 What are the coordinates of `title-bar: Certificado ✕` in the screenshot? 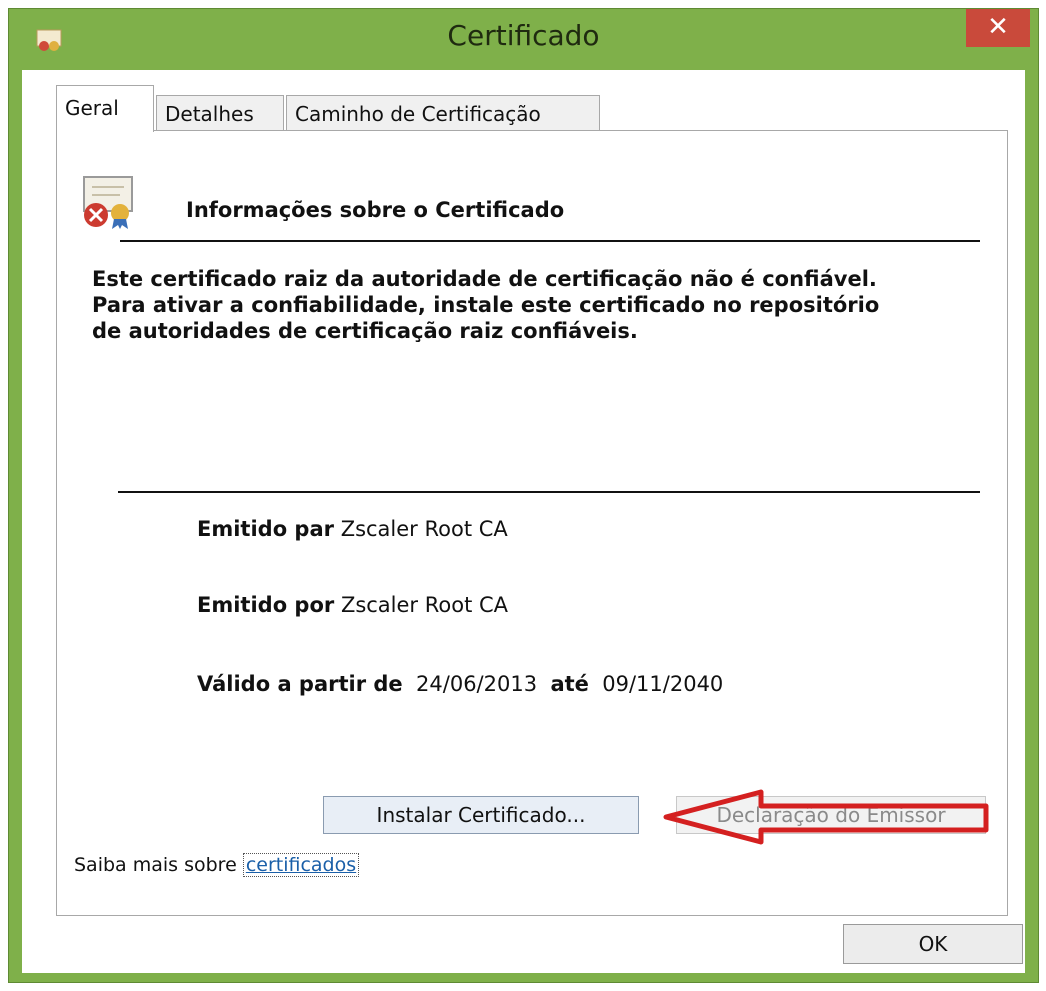 It's located at (523, 39).